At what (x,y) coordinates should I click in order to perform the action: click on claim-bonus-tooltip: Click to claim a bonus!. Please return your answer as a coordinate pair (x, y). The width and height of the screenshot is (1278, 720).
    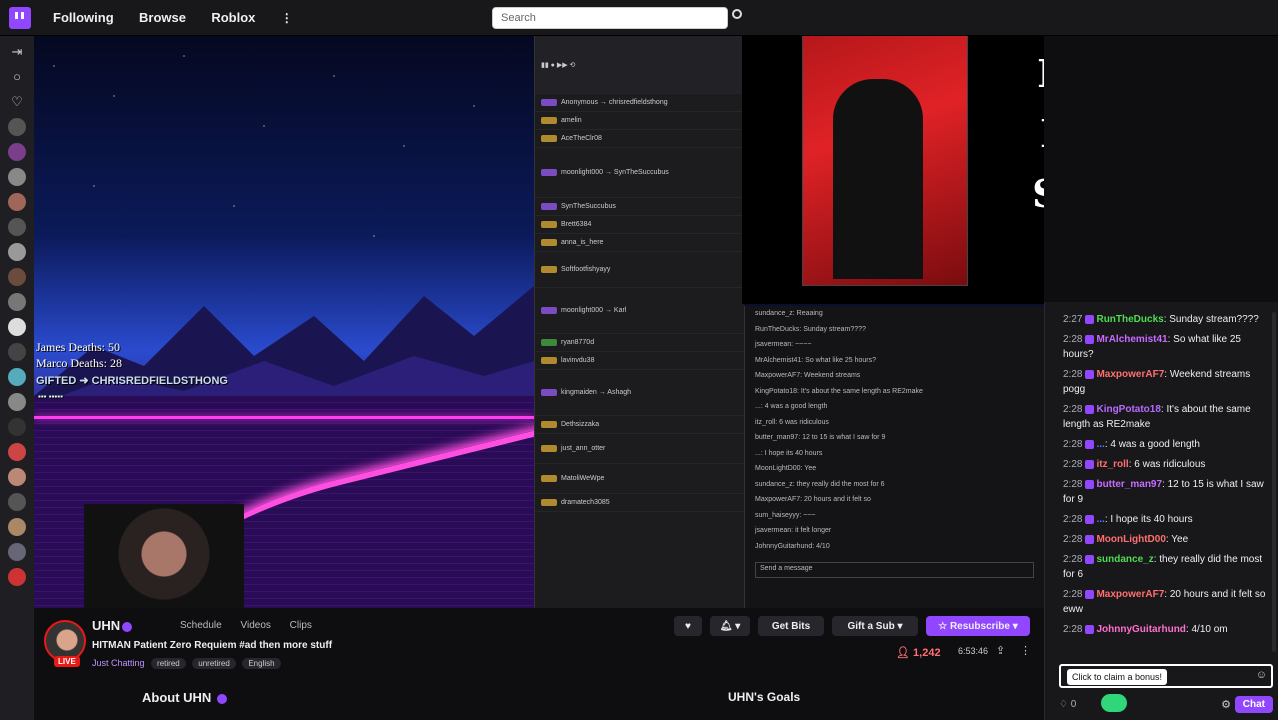
    Looking at the image, I should click on (1117, 677).